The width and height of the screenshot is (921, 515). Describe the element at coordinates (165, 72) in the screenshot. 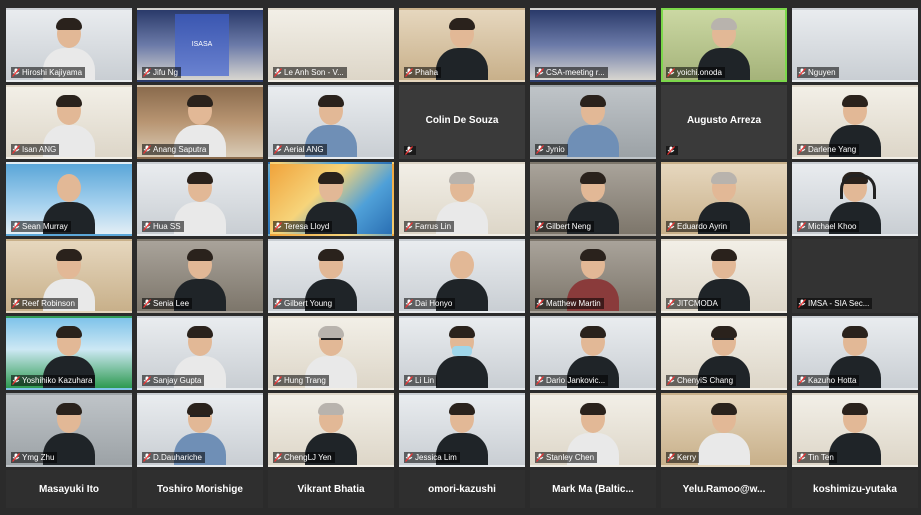

I see `participant-name: Jifu Ng` at that location.